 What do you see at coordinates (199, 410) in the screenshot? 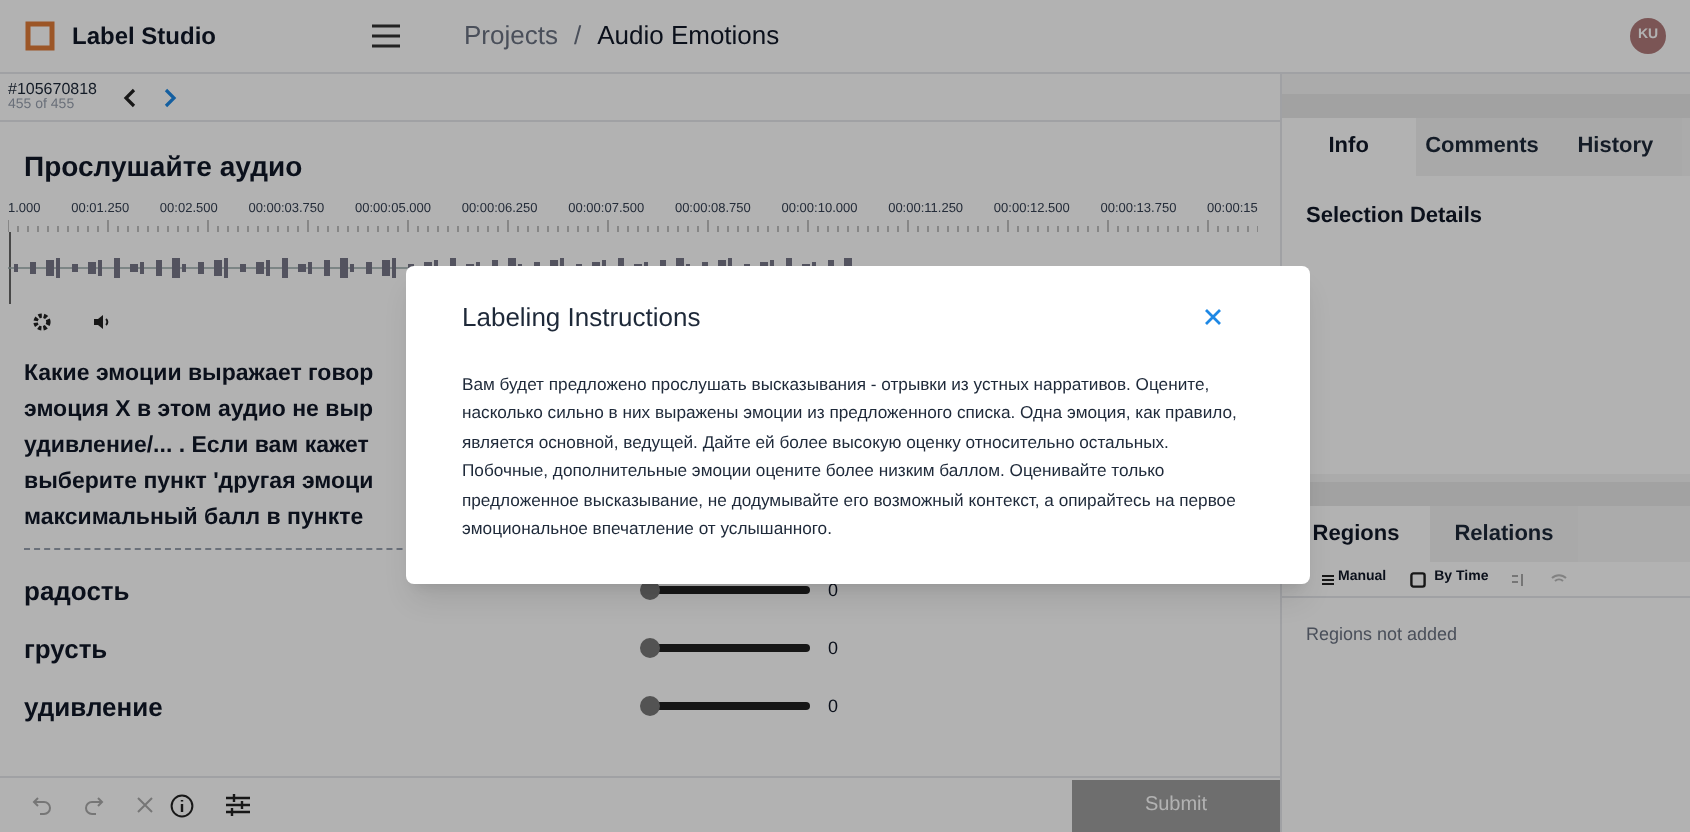
I see `question-text-line: эмоция X в этом аудио не выр` at bounding box center [199, 410].